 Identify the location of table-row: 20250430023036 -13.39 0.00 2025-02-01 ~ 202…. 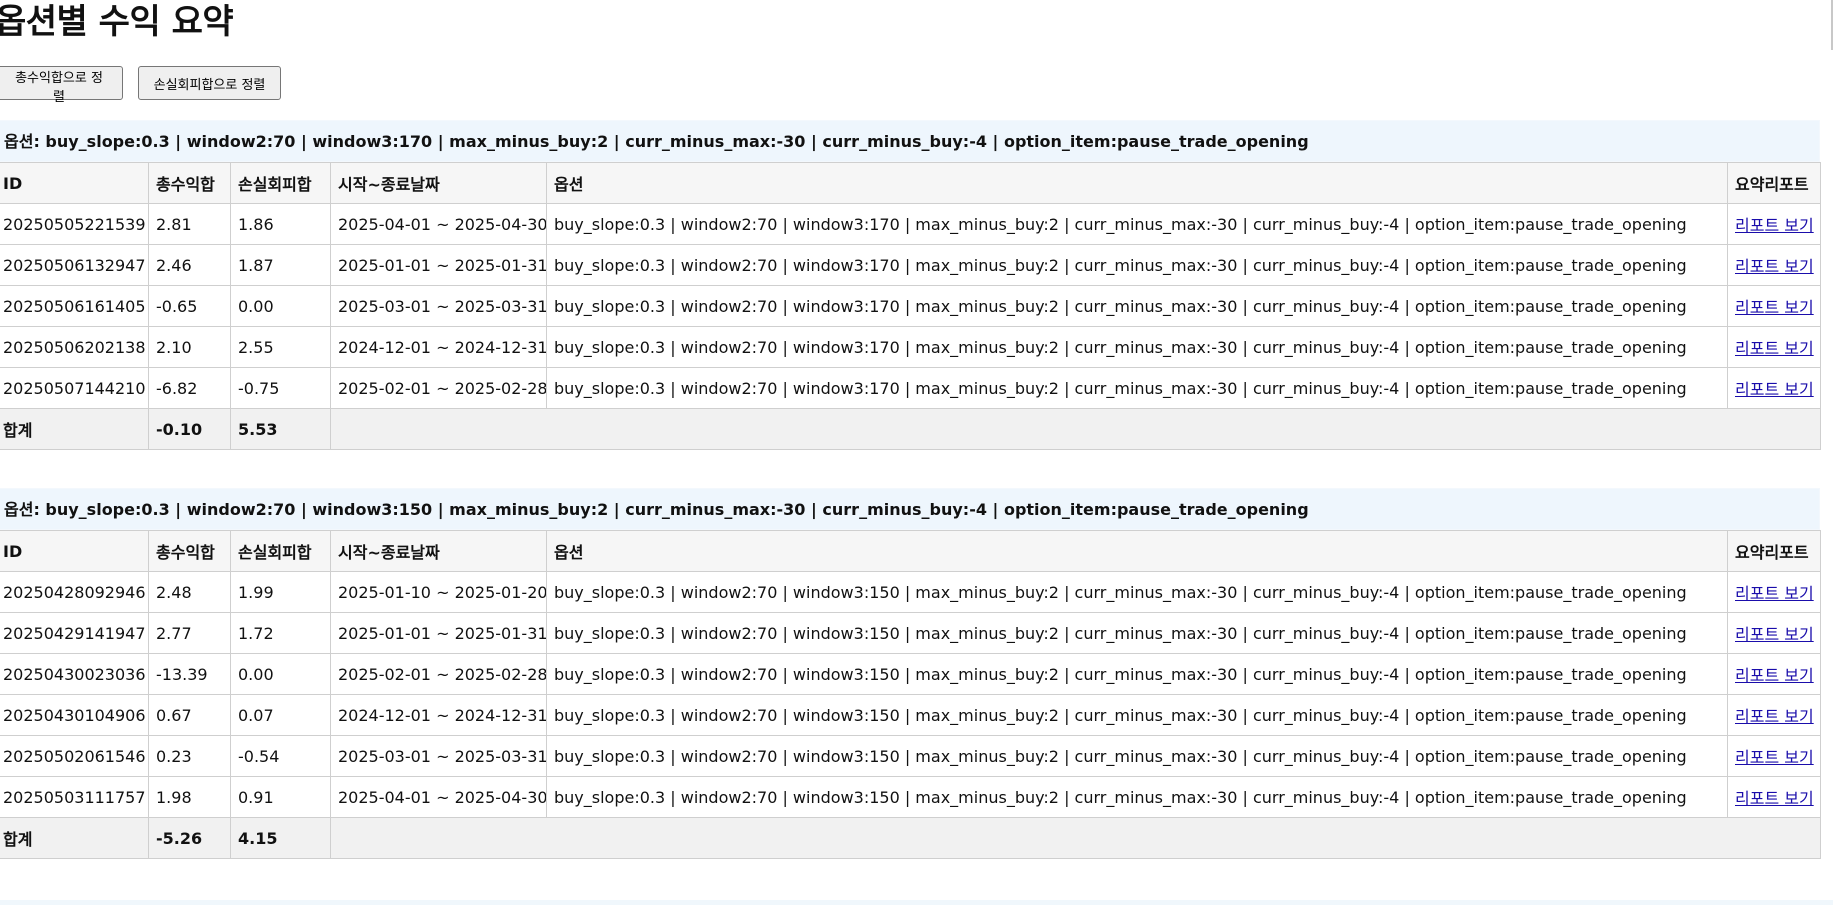
(910, 674).